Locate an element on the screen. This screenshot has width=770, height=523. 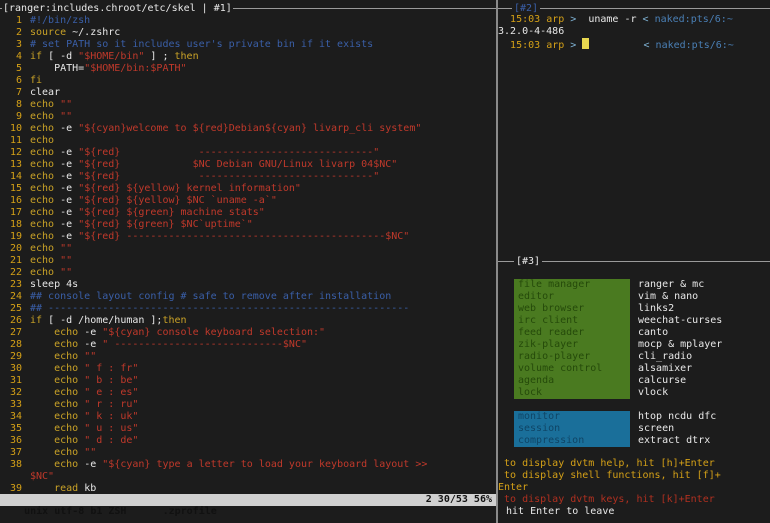
editor-status-bar: unix utf-8 b1 ZSH .zprofile 2 30/53 56% is located at coordinates (248, 505).